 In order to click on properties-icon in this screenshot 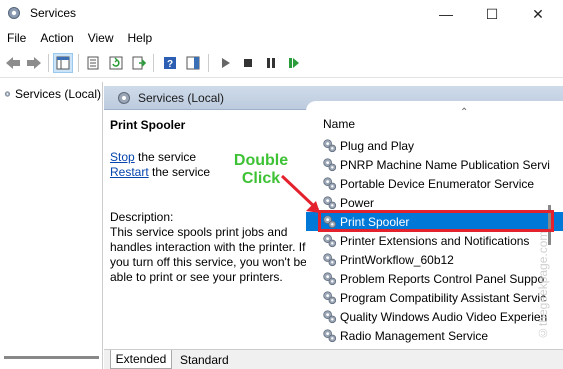, I will do `click(93, 63)`.